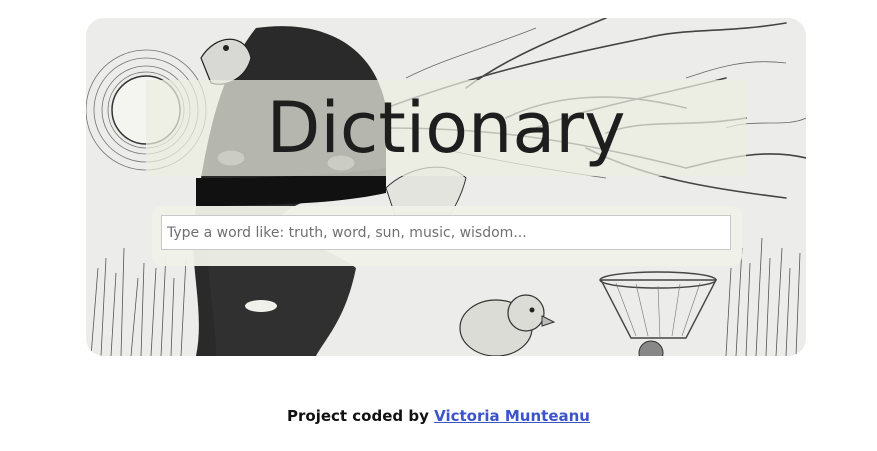  I want to click on footer-prefix: Project coded by, so click(358, 416).